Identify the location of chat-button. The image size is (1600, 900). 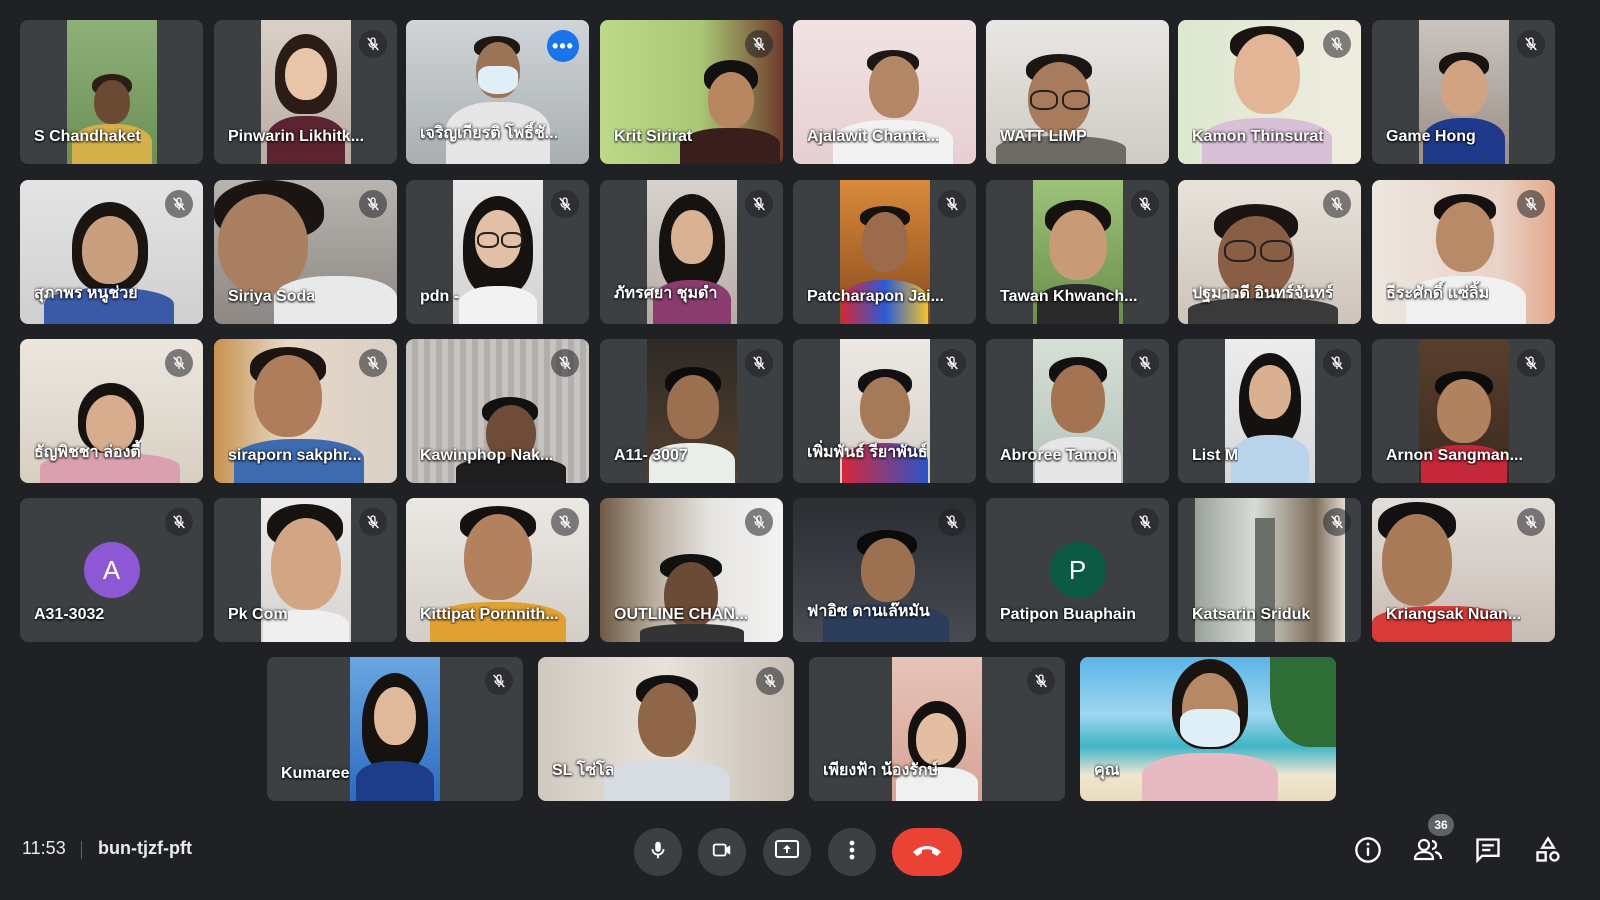
(1488, 852).